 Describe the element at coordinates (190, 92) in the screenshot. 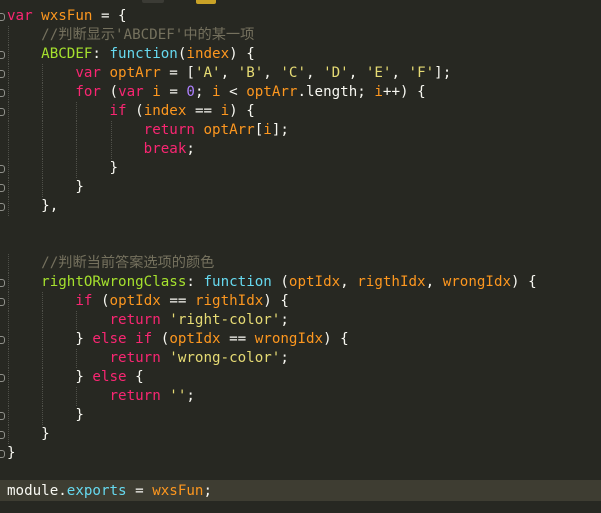

I see `code-token: 0` at that location.